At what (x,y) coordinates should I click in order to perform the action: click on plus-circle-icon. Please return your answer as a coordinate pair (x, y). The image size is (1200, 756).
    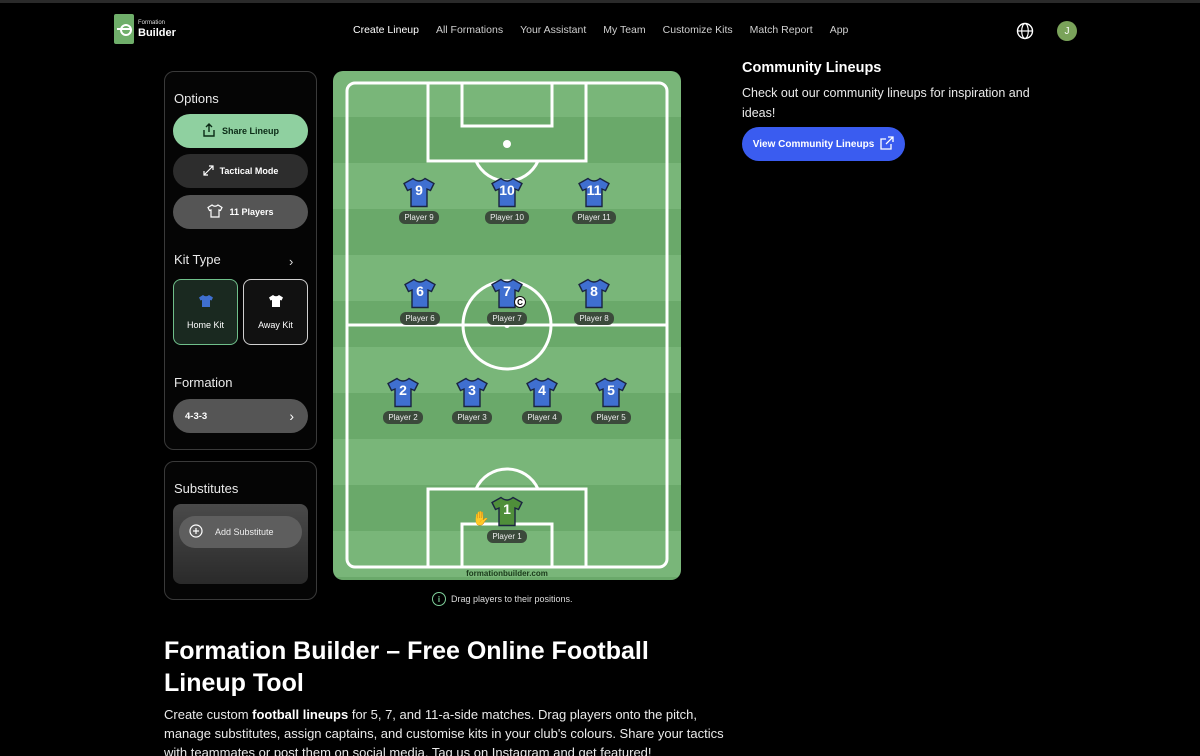
    Looking at the image, I should click on (196, 532).